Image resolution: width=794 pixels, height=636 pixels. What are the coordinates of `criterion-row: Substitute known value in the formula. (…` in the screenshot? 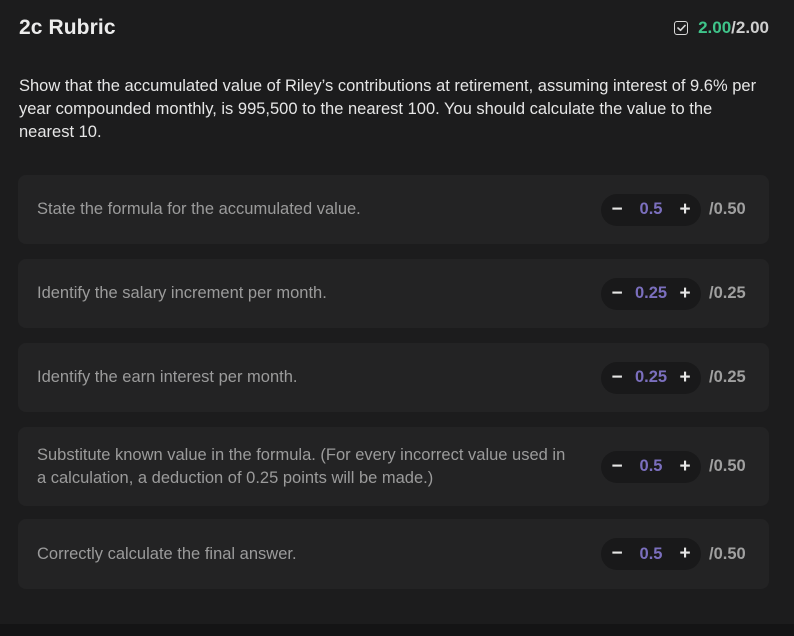 It's located at (393, 466).